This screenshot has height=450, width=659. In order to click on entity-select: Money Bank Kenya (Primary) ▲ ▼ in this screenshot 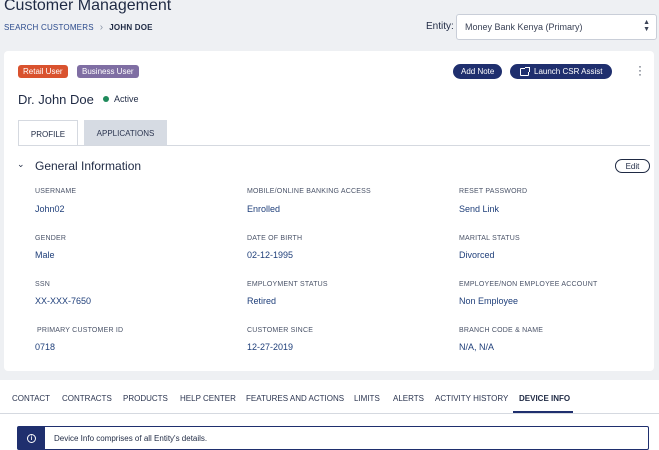, I will do `click(556, 27)`.